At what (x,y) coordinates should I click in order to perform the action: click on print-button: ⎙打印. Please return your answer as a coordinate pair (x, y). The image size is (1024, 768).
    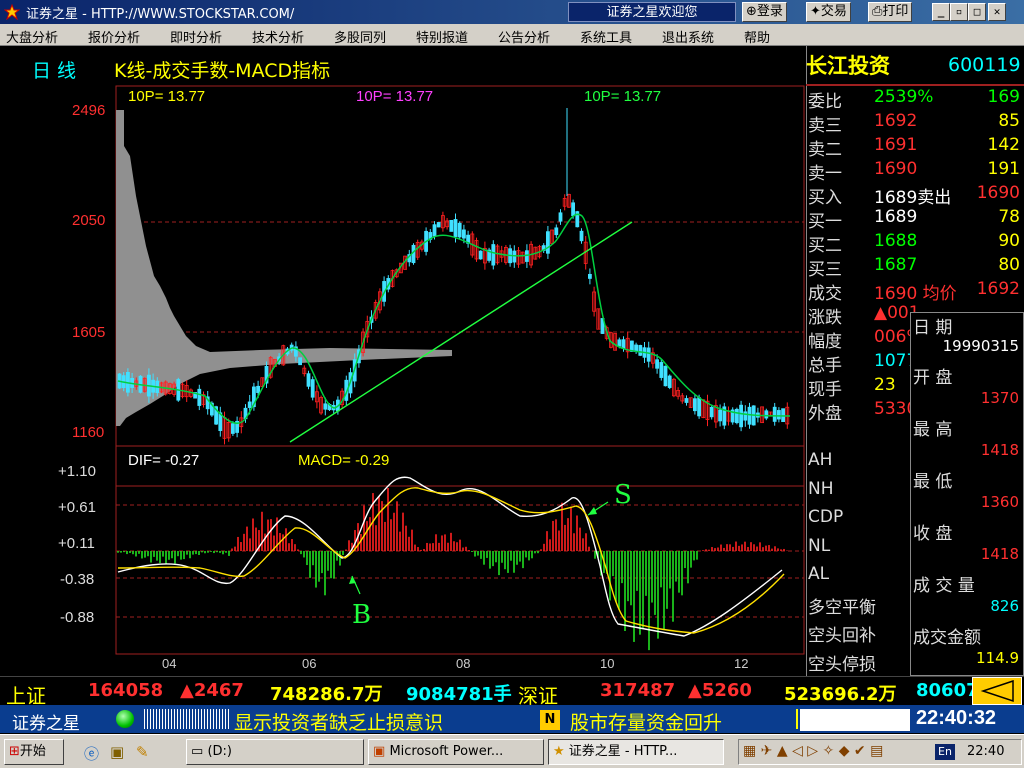
    Looking at the image, I should click on (890, 12).